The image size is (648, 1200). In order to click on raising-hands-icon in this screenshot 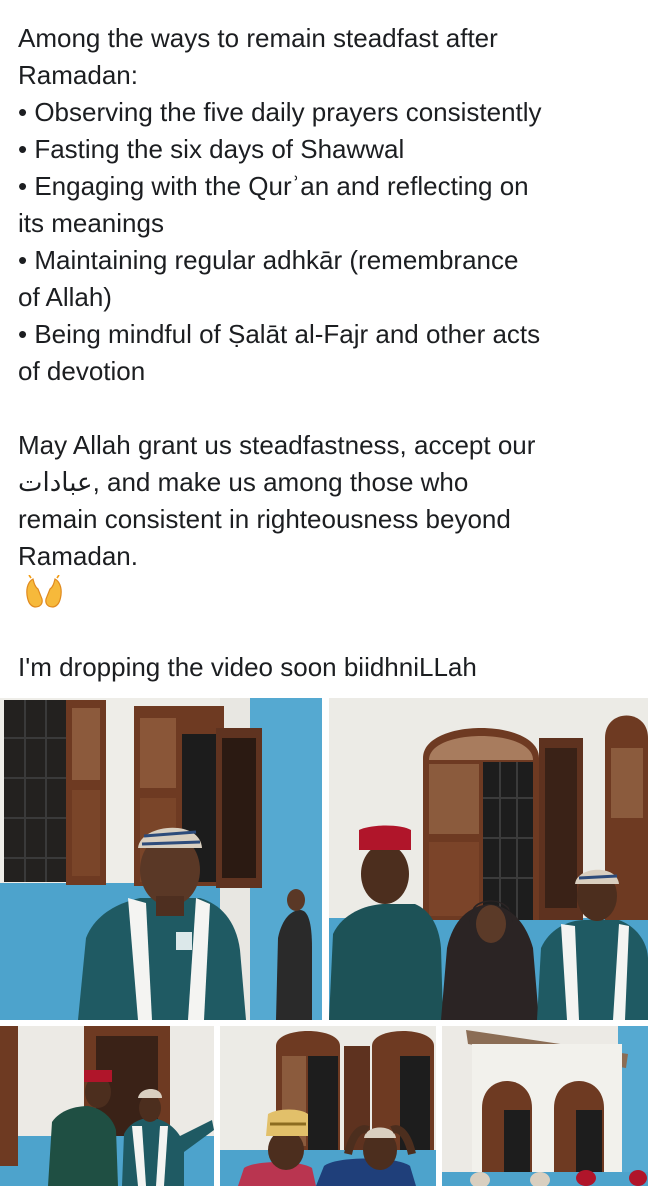, I will do `click(328, 593)`.